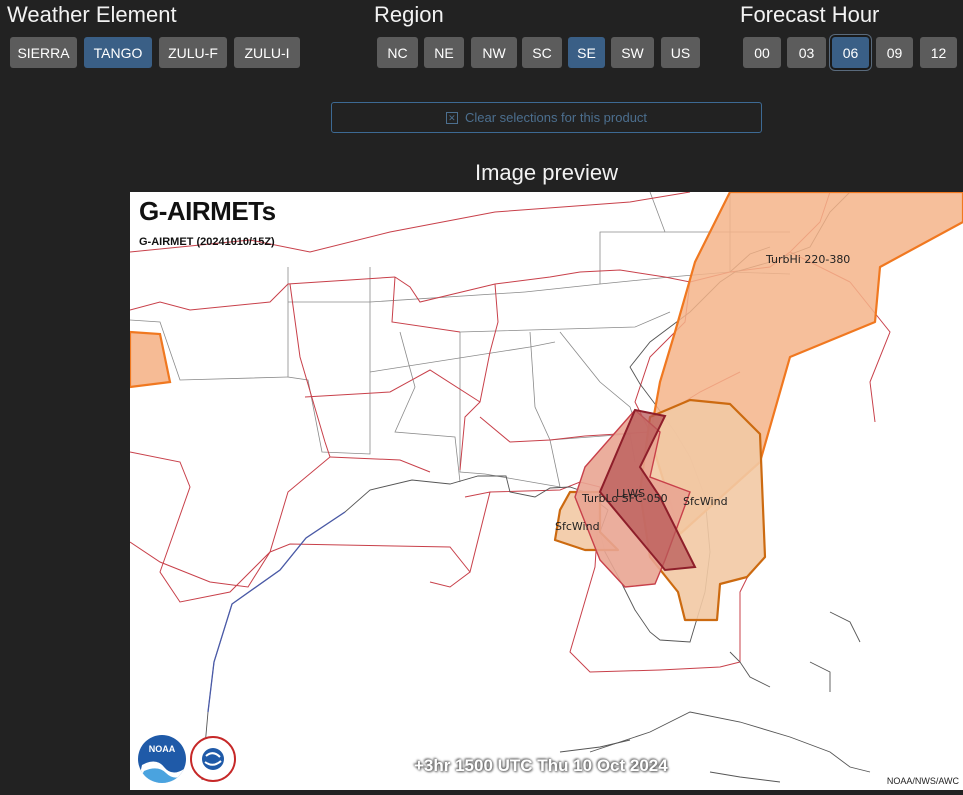 The image size is (963, 795). I want to click on forecast-hour-option-12: 12, so click(938, 52).